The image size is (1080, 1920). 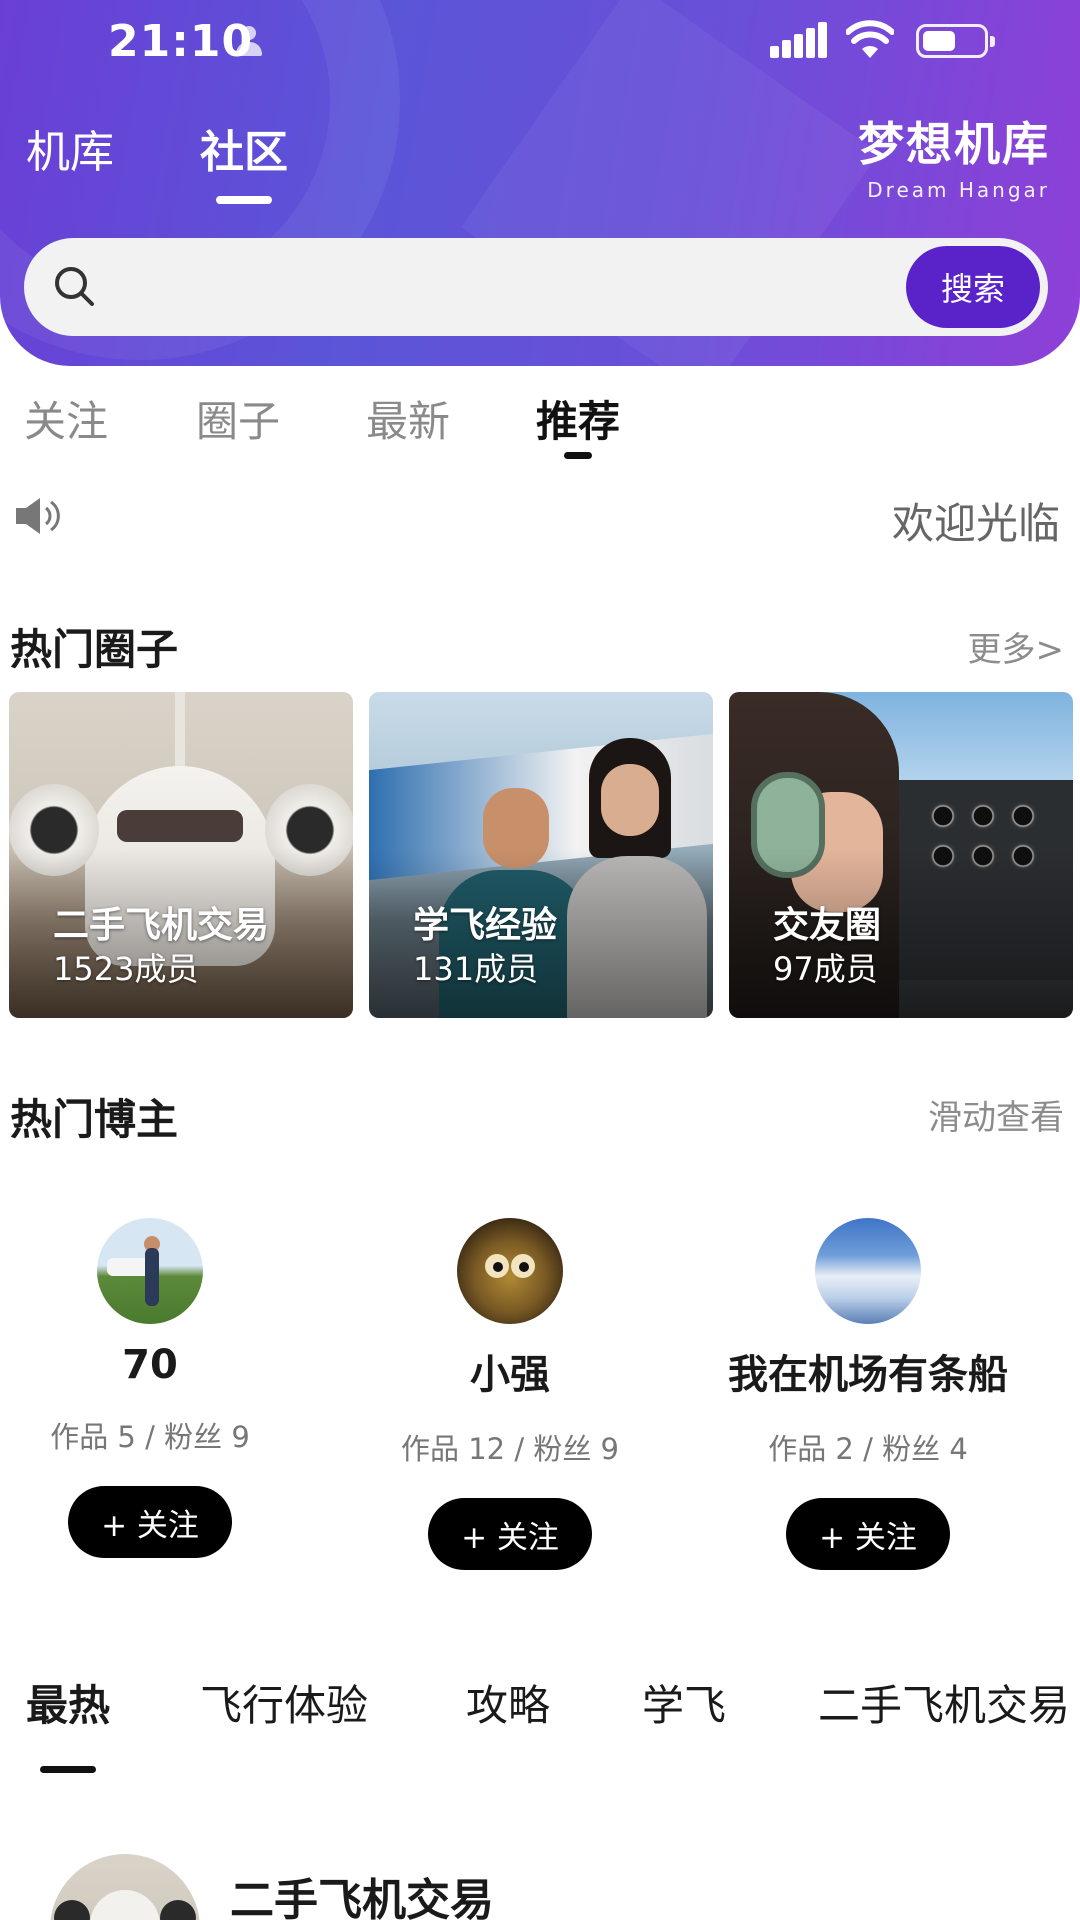 I want to click on category-tab-guides: 攻略, so click(x=508, y=1702).